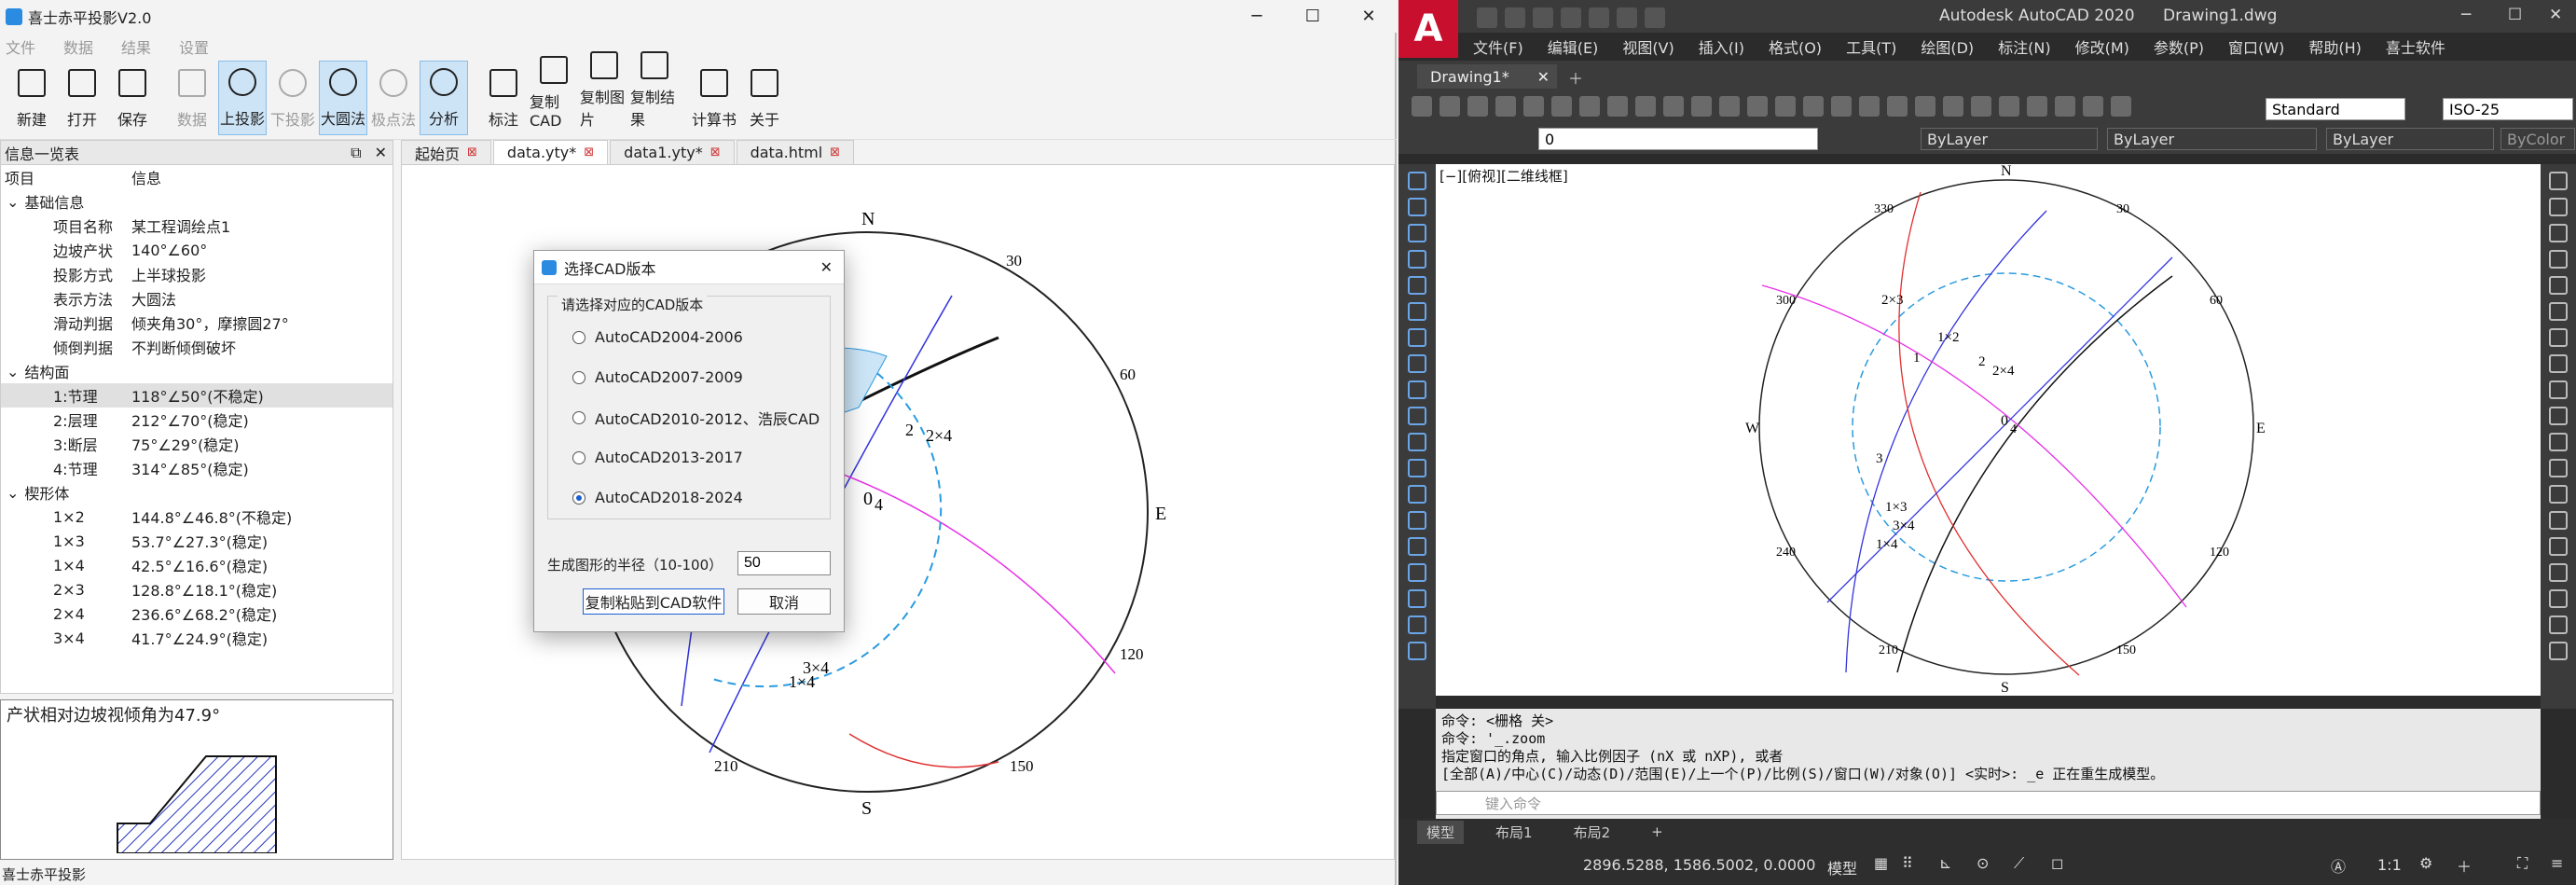  I want to click on dialog-close-icon: ✕, so click(827, 267).